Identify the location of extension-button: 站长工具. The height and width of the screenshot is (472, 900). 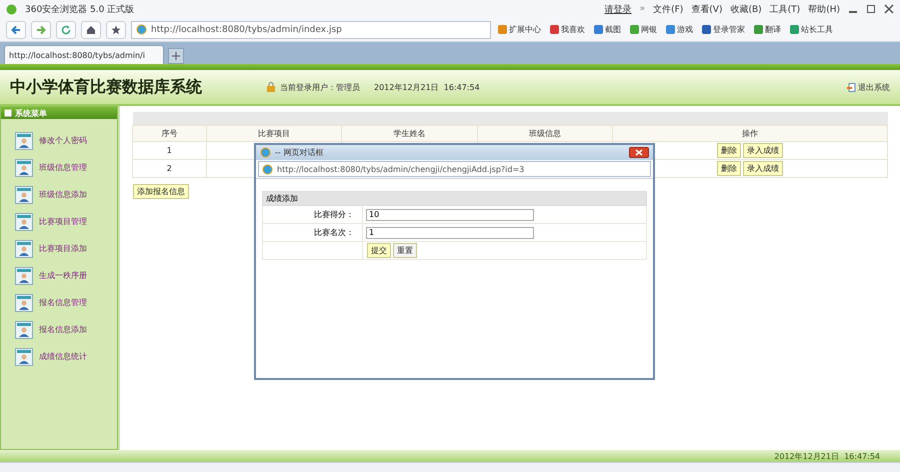
(811, 29).